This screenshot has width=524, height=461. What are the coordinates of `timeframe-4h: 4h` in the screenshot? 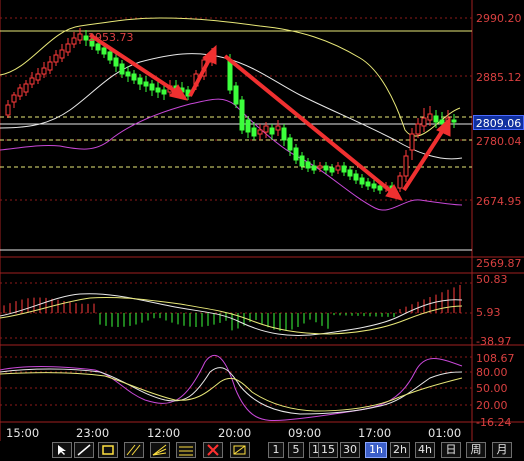 It's located at (425, 450).